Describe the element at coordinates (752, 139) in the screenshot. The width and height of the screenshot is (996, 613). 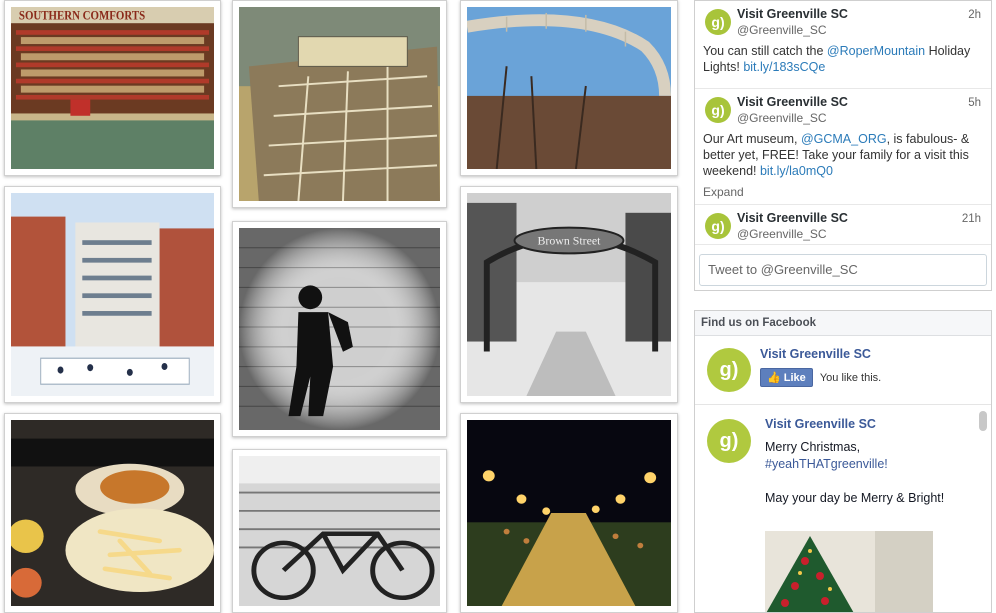
I see `tweet-text-part: Our Art museum,` at that location.